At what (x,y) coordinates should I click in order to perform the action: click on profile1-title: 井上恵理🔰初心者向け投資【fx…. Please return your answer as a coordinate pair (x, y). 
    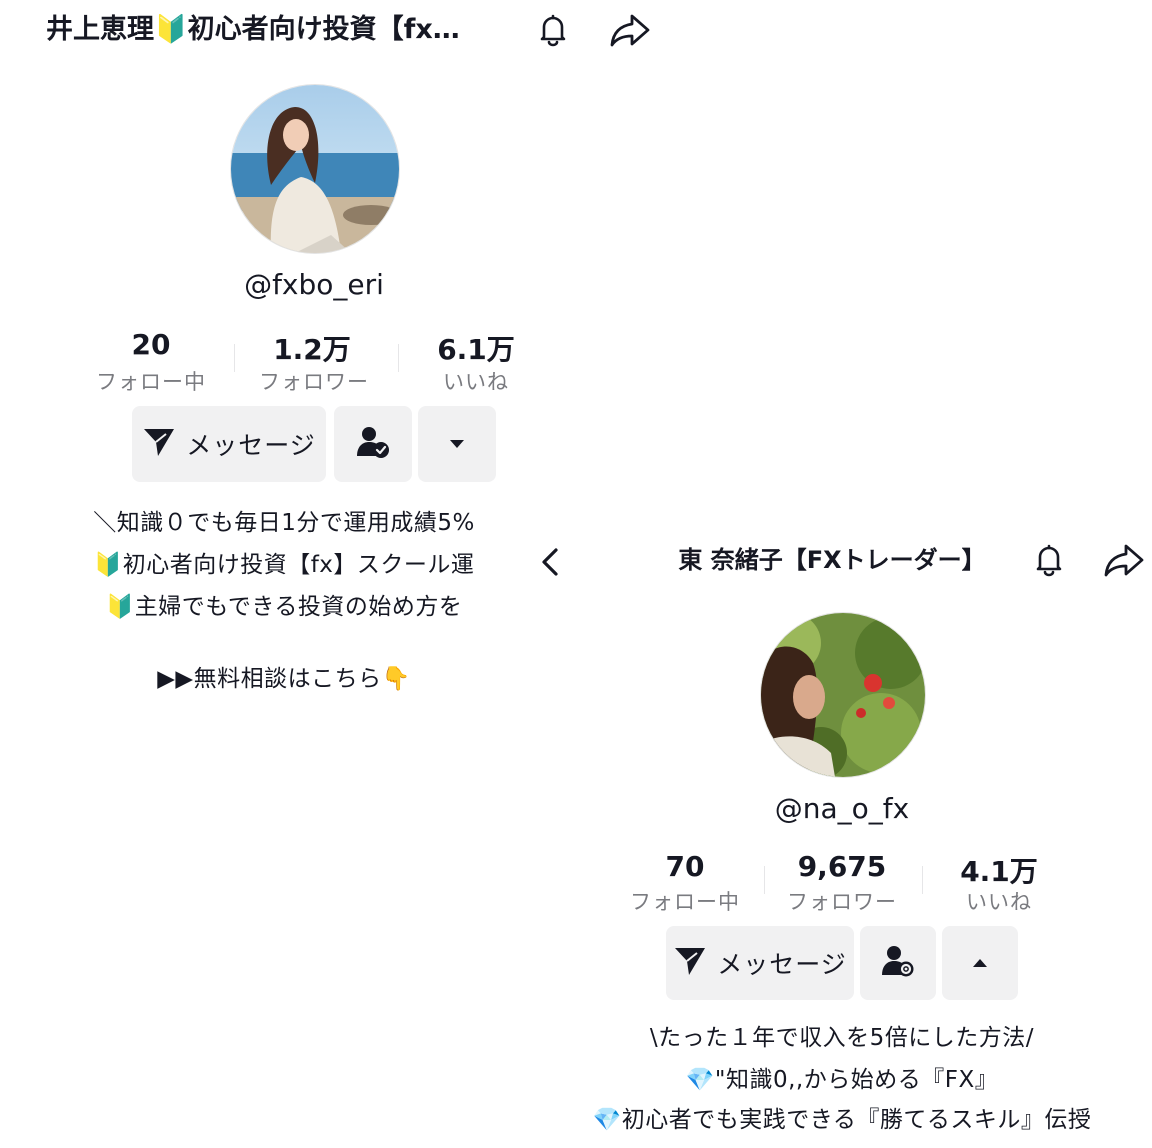
    Looking at the image, I should click on (253, 29).